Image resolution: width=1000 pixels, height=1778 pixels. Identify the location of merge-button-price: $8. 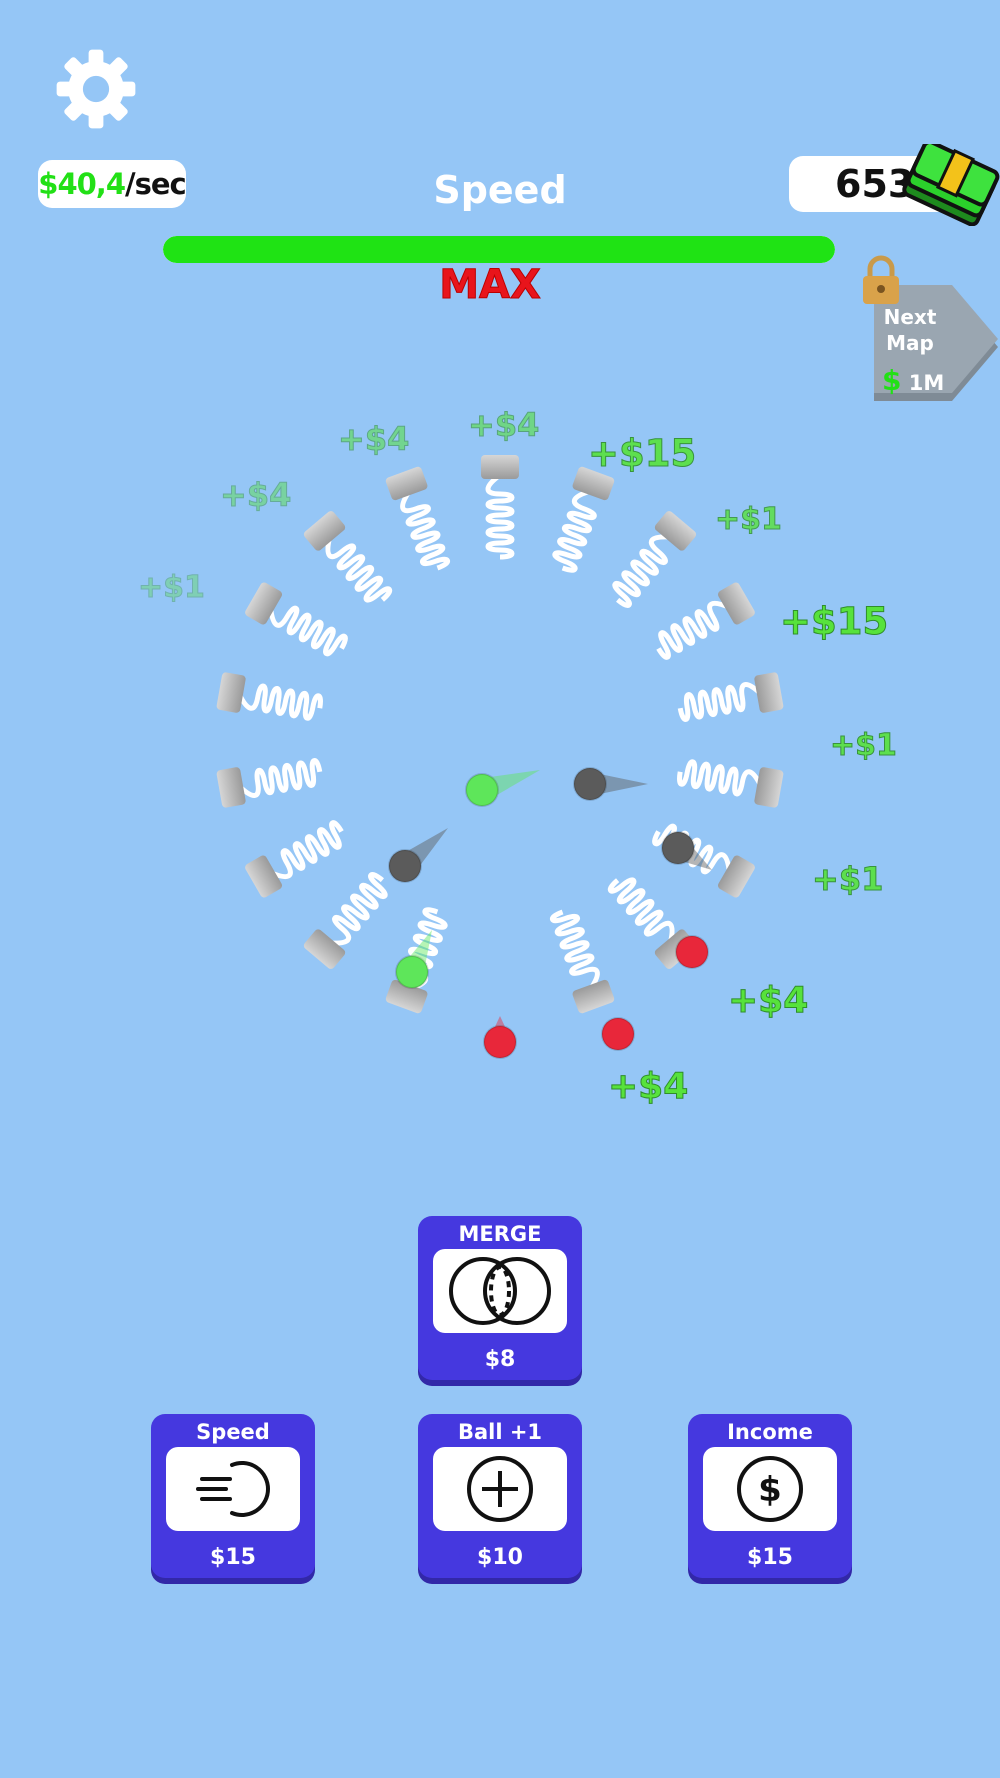
(500, 1359).